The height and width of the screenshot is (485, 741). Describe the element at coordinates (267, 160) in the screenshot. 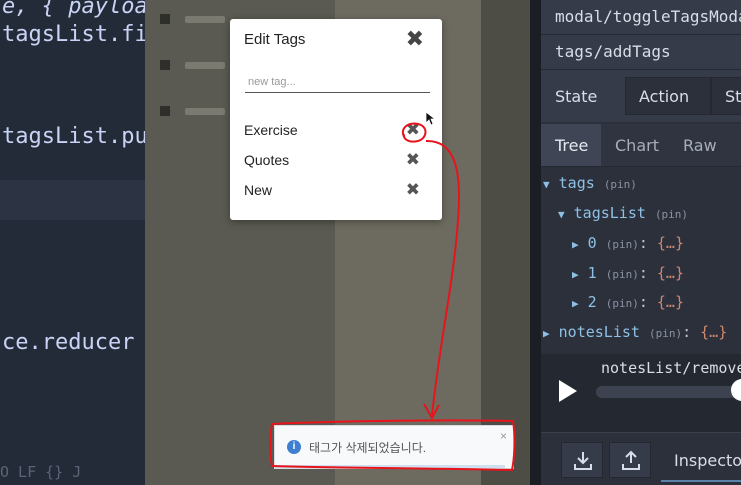

I see `tag-label: Quotes` at that location.